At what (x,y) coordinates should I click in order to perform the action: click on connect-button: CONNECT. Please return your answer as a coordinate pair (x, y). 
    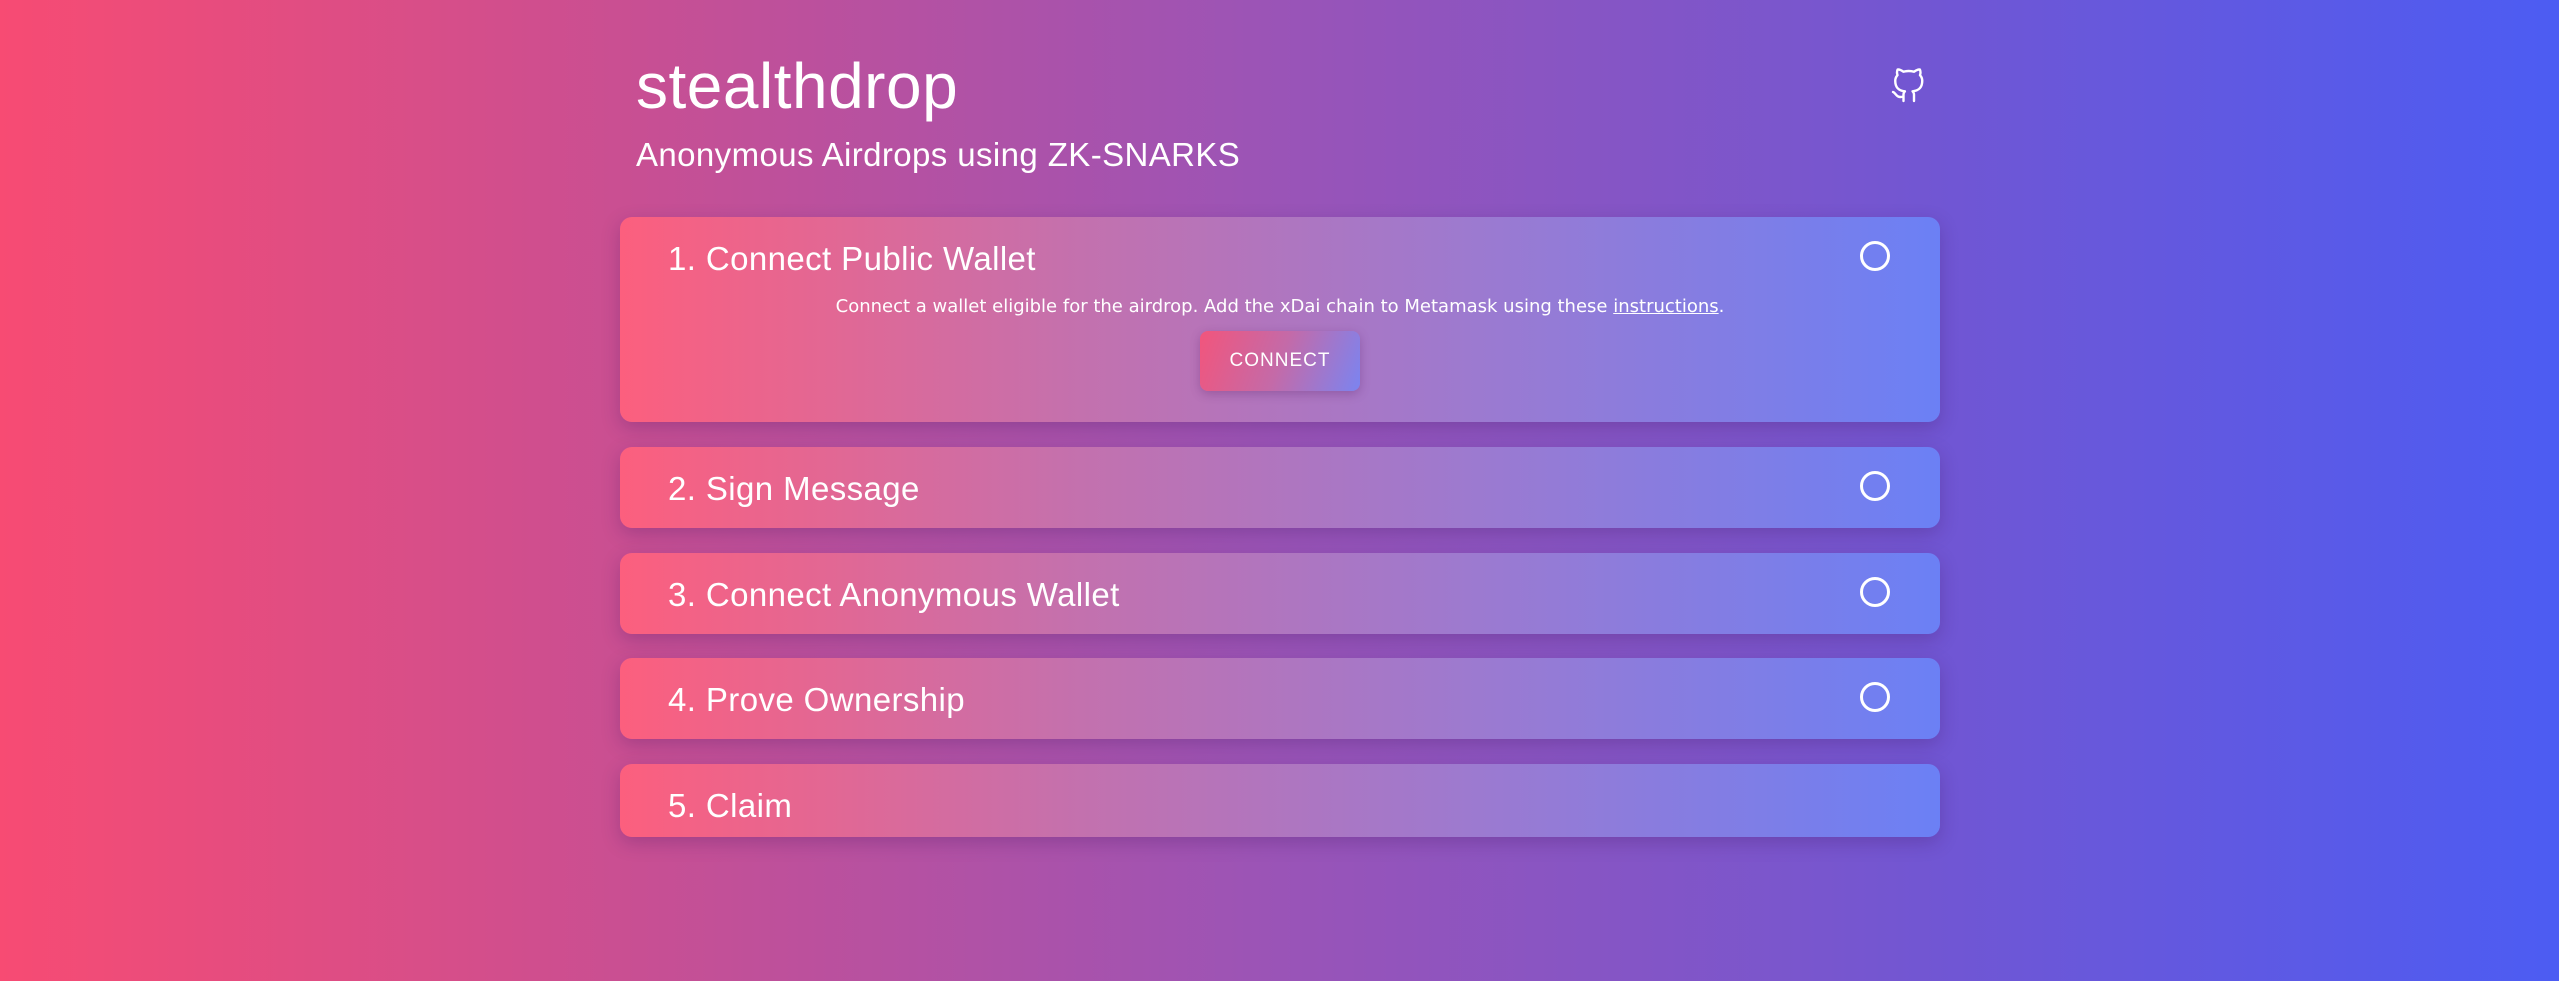
    Looking at the image, I should click on (1280, 361).